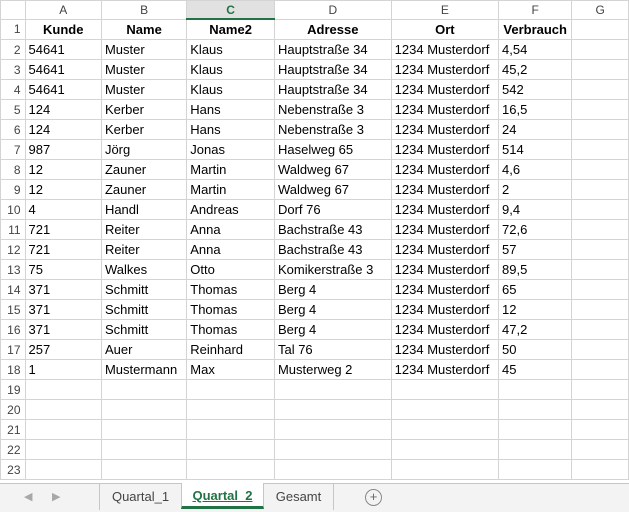 The height and width of the screenshot is (512, 629). I want to click on cell: Reiter, so click(144, 249).